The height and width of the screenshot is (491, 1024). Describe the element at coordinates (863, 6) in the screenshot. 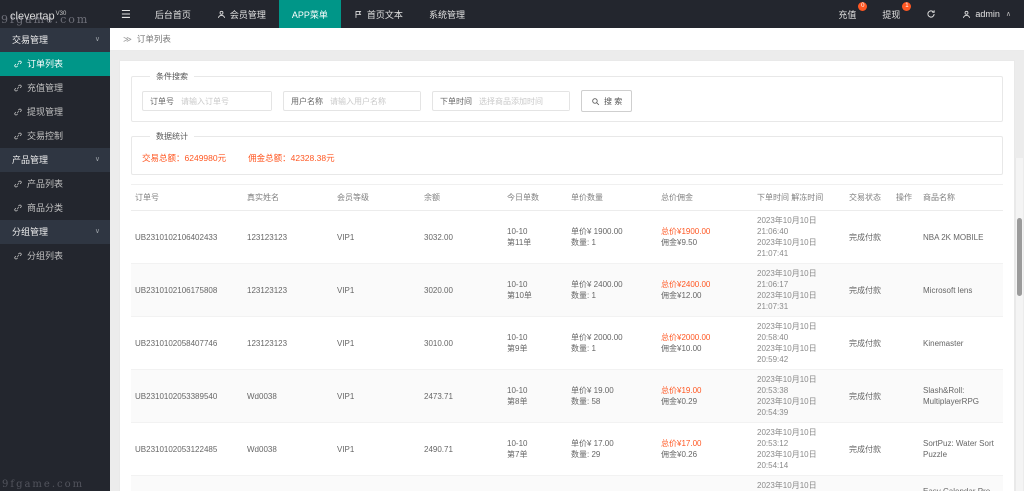

I see `recharge-badge: 0` at that location.